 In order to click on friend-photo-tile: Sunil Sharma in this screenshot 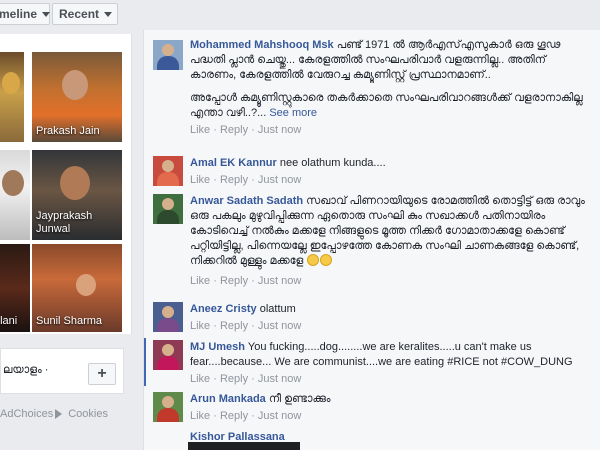, I will do `click(77, 288)`.